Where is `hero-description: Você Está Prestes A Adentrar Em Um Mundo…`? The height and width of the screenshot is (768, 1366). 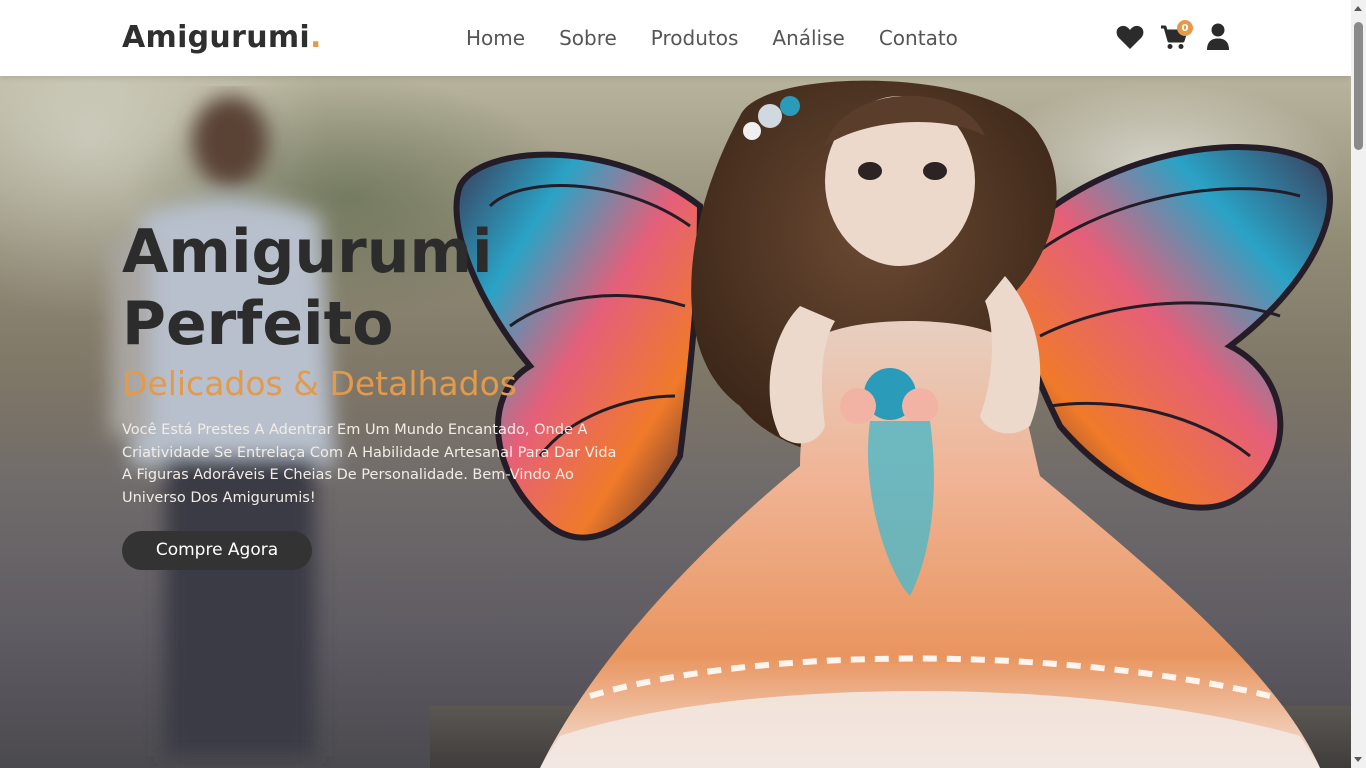 hero-description: Você Está Prestes A Adentrar Em Um Mundo… is located at coordinates (369, 464).